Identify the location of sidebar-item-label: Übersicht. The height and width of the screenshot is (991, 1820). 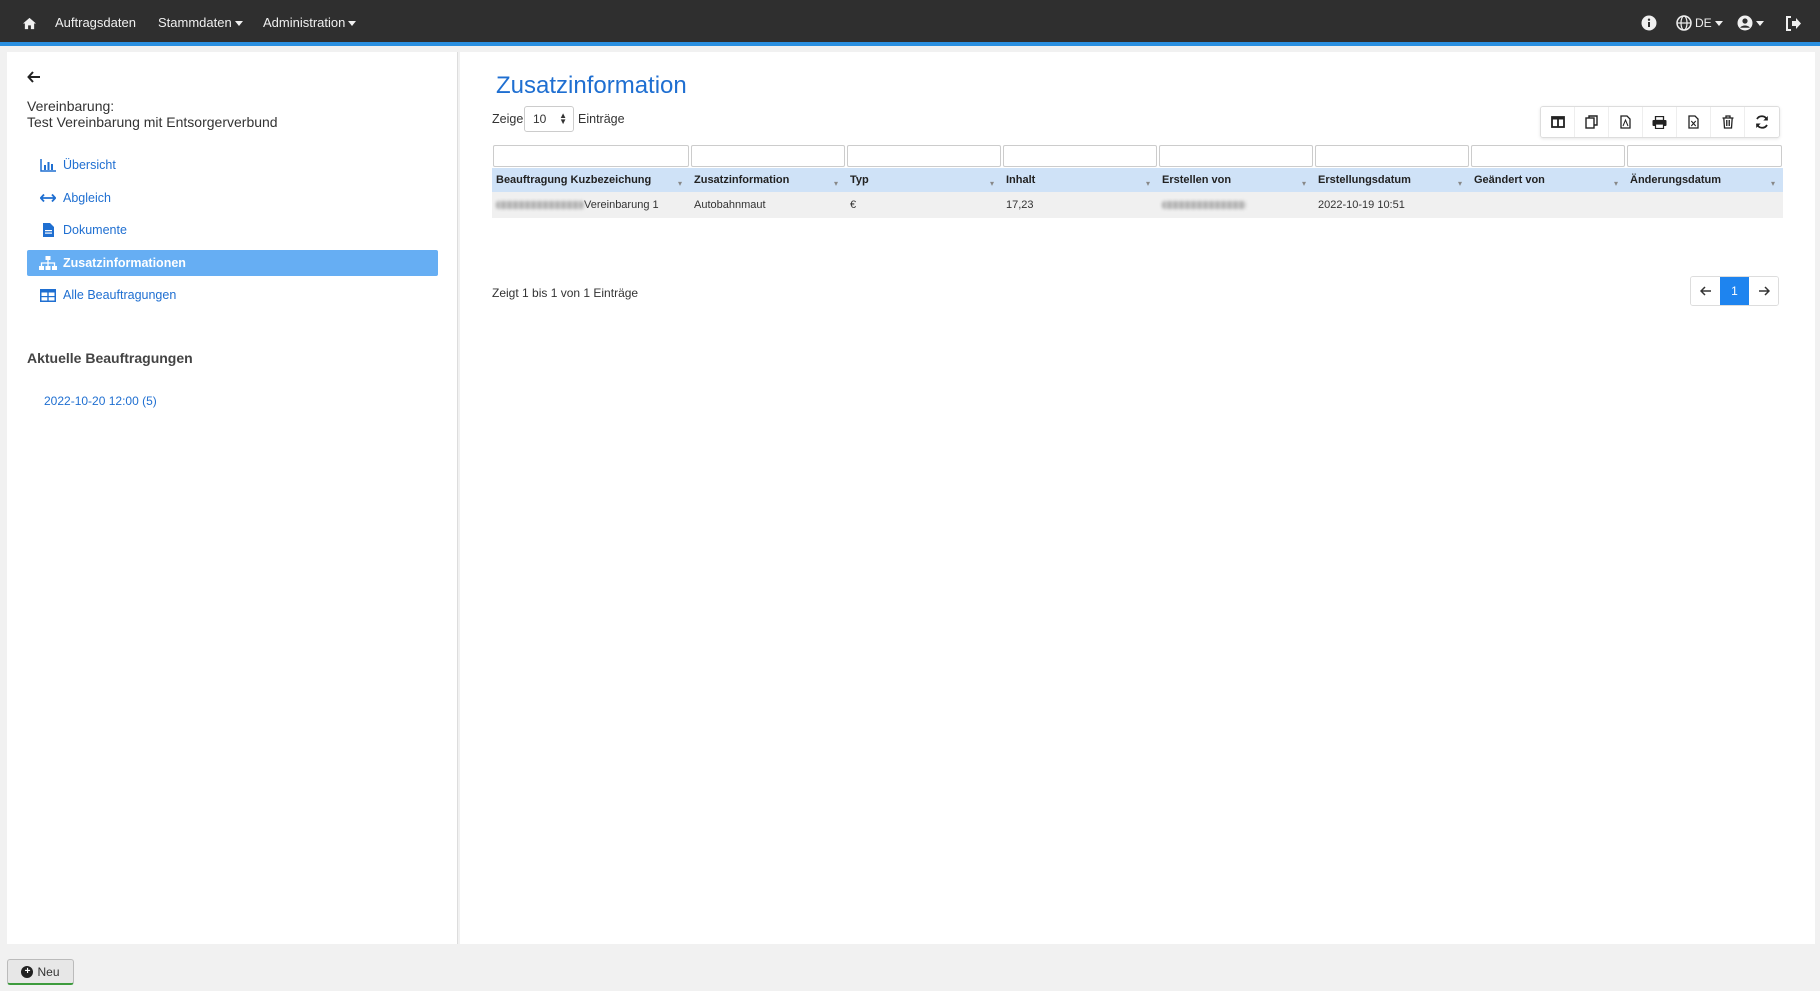
(89, 165).